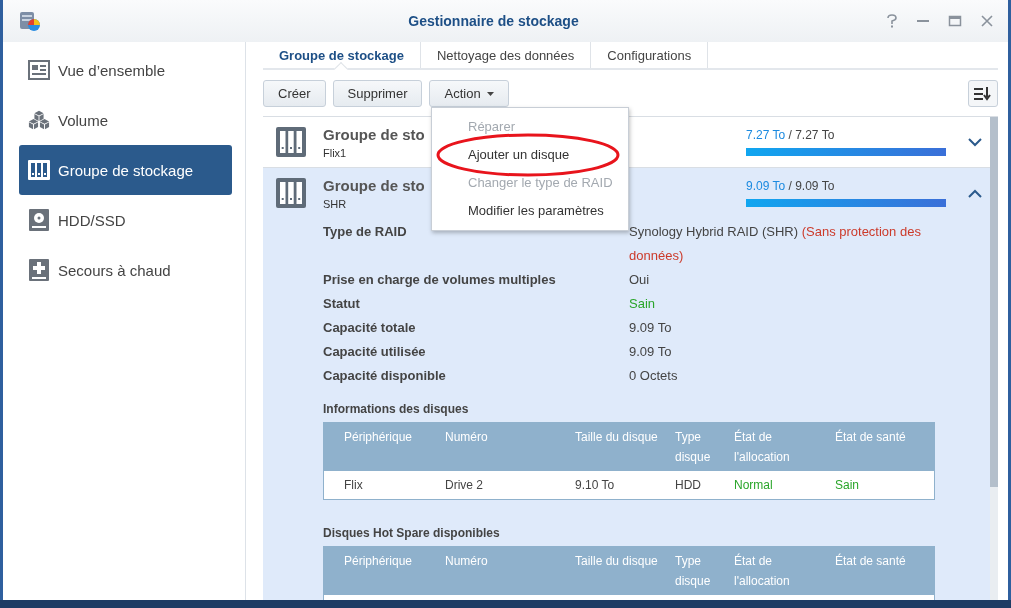  What do you see at coordinates (335, 152) in the screenshot?
I see `pool-subtitle: Flix1` at bounding box center [335, 152].